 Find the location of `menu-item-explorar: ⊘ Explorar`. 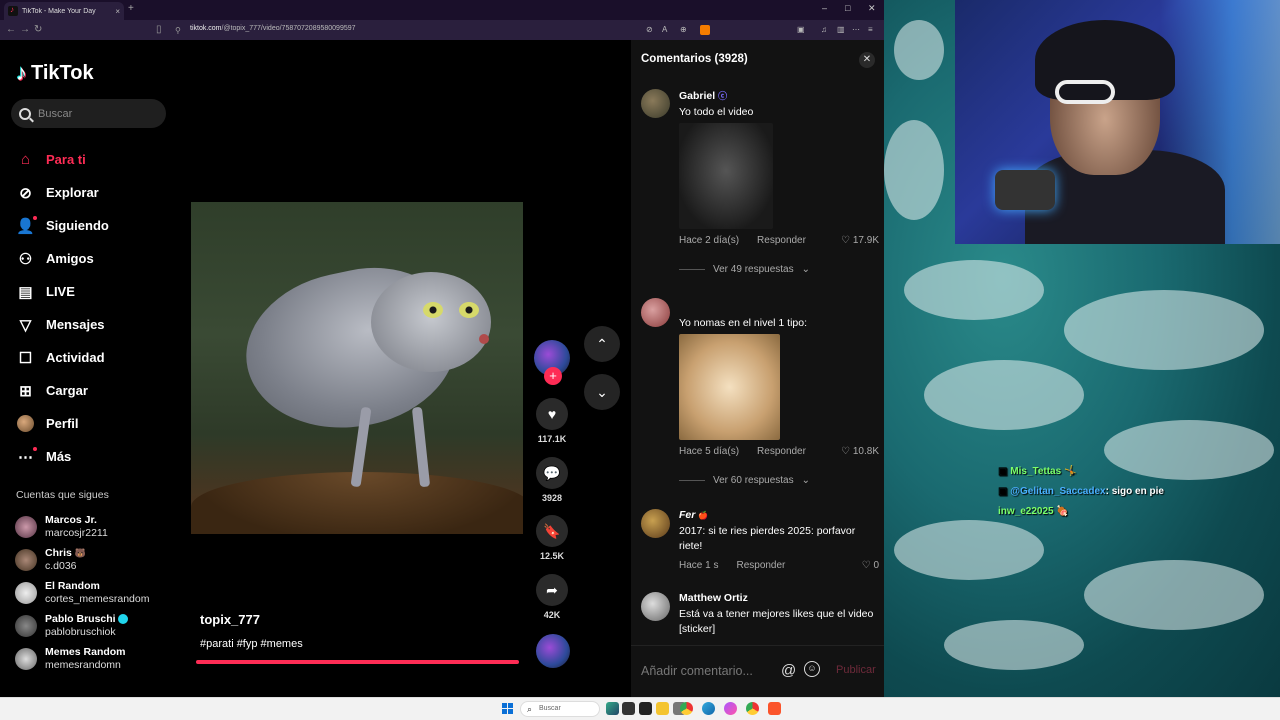

menu-item-explorar: ⊘ Explorar is located at coordinates (63, 192).